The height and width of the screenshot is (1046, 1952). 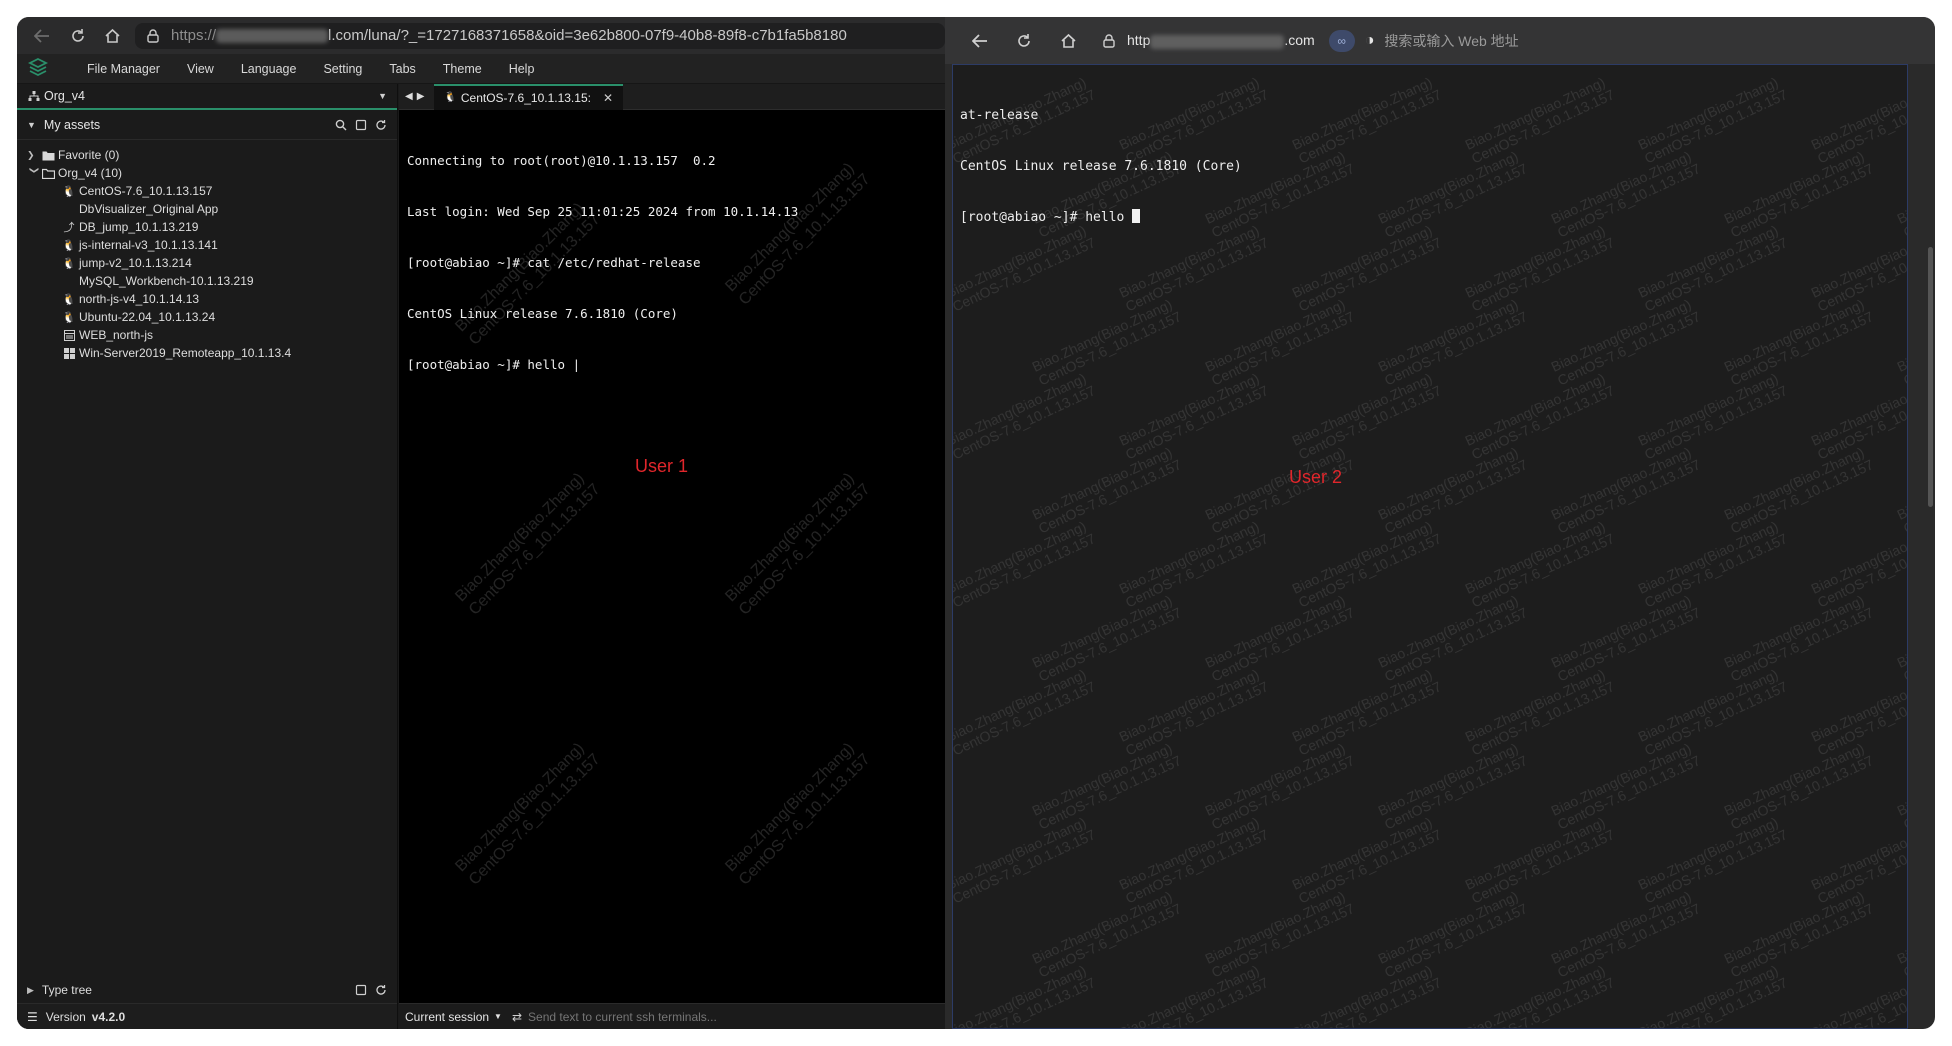 What do you see at coordinates (1369, 40) in the screenshot?
I see `edge-logo-icon: ◑` at bounding box center [1369, 40].